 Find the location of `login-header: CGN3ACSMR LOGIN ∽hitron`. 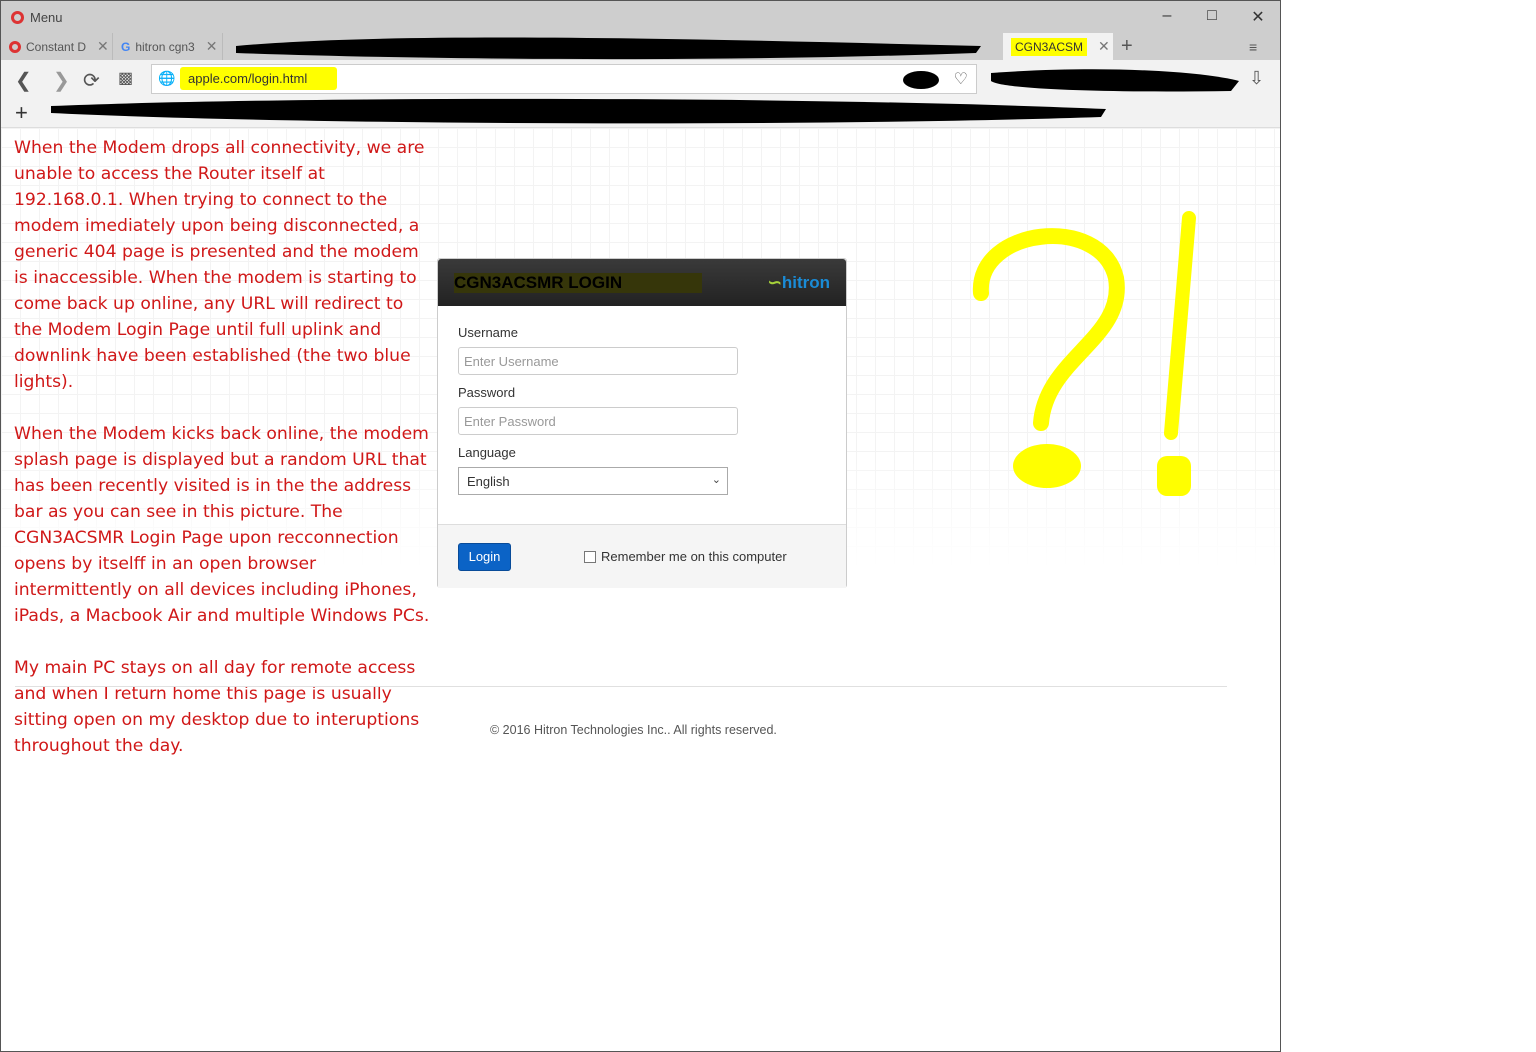

login-header: CGN3ACSMR LOGIN ∽hitron is located at coordinates (642, 282).